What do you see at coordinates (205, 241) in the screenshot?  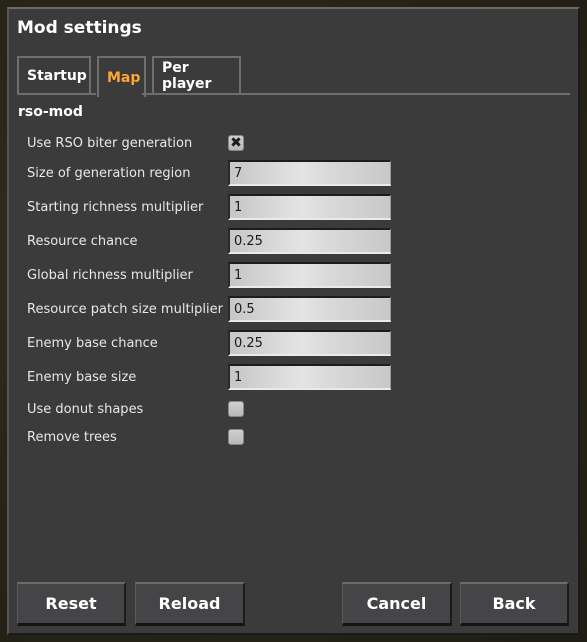 I see `setting-row-resource-chance: Resource chance 0.25` at bounding box center [205, 241].